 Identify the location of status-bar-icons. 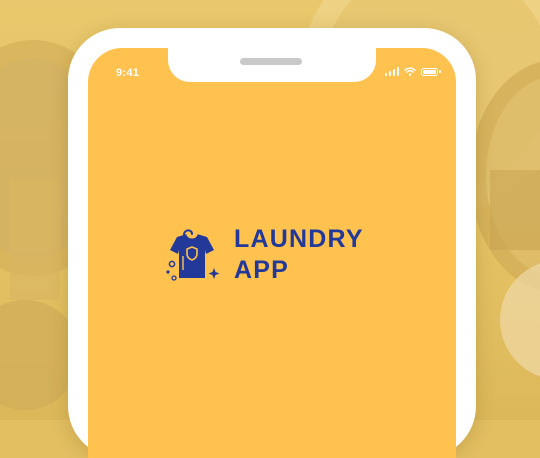
(412, 71).